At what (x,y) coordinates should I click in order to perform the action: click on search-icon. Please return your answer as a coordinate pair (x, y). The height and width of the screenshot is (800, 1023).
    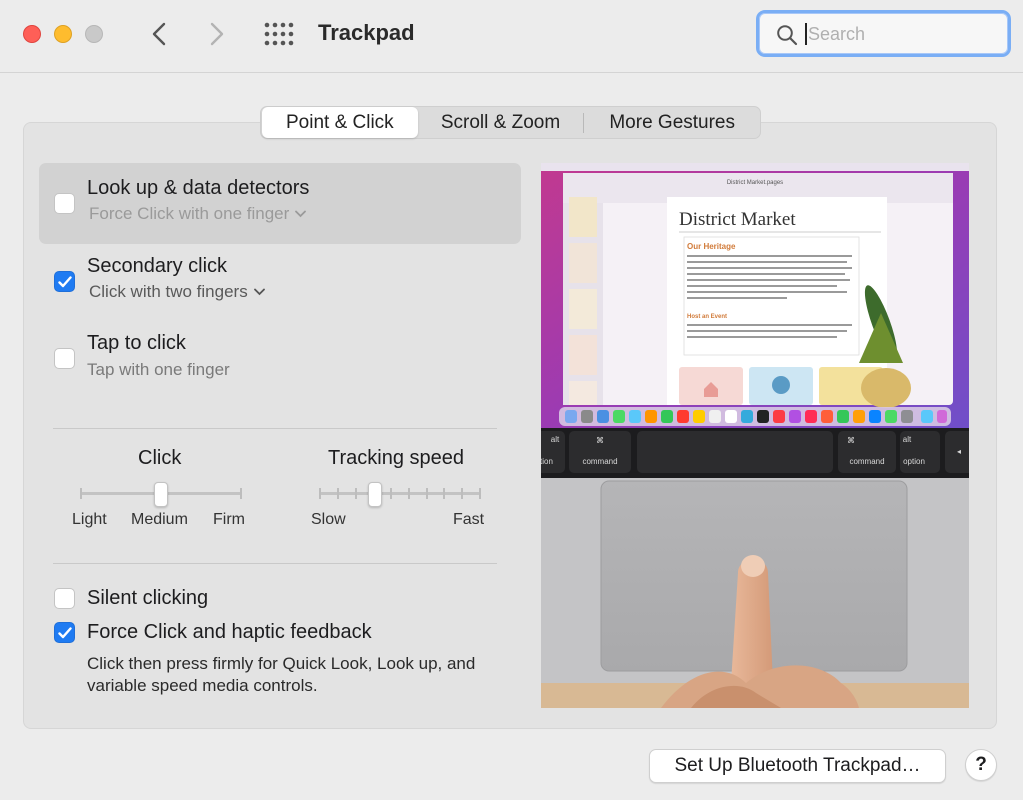
    Looking at the image, I should click on (787, 35).